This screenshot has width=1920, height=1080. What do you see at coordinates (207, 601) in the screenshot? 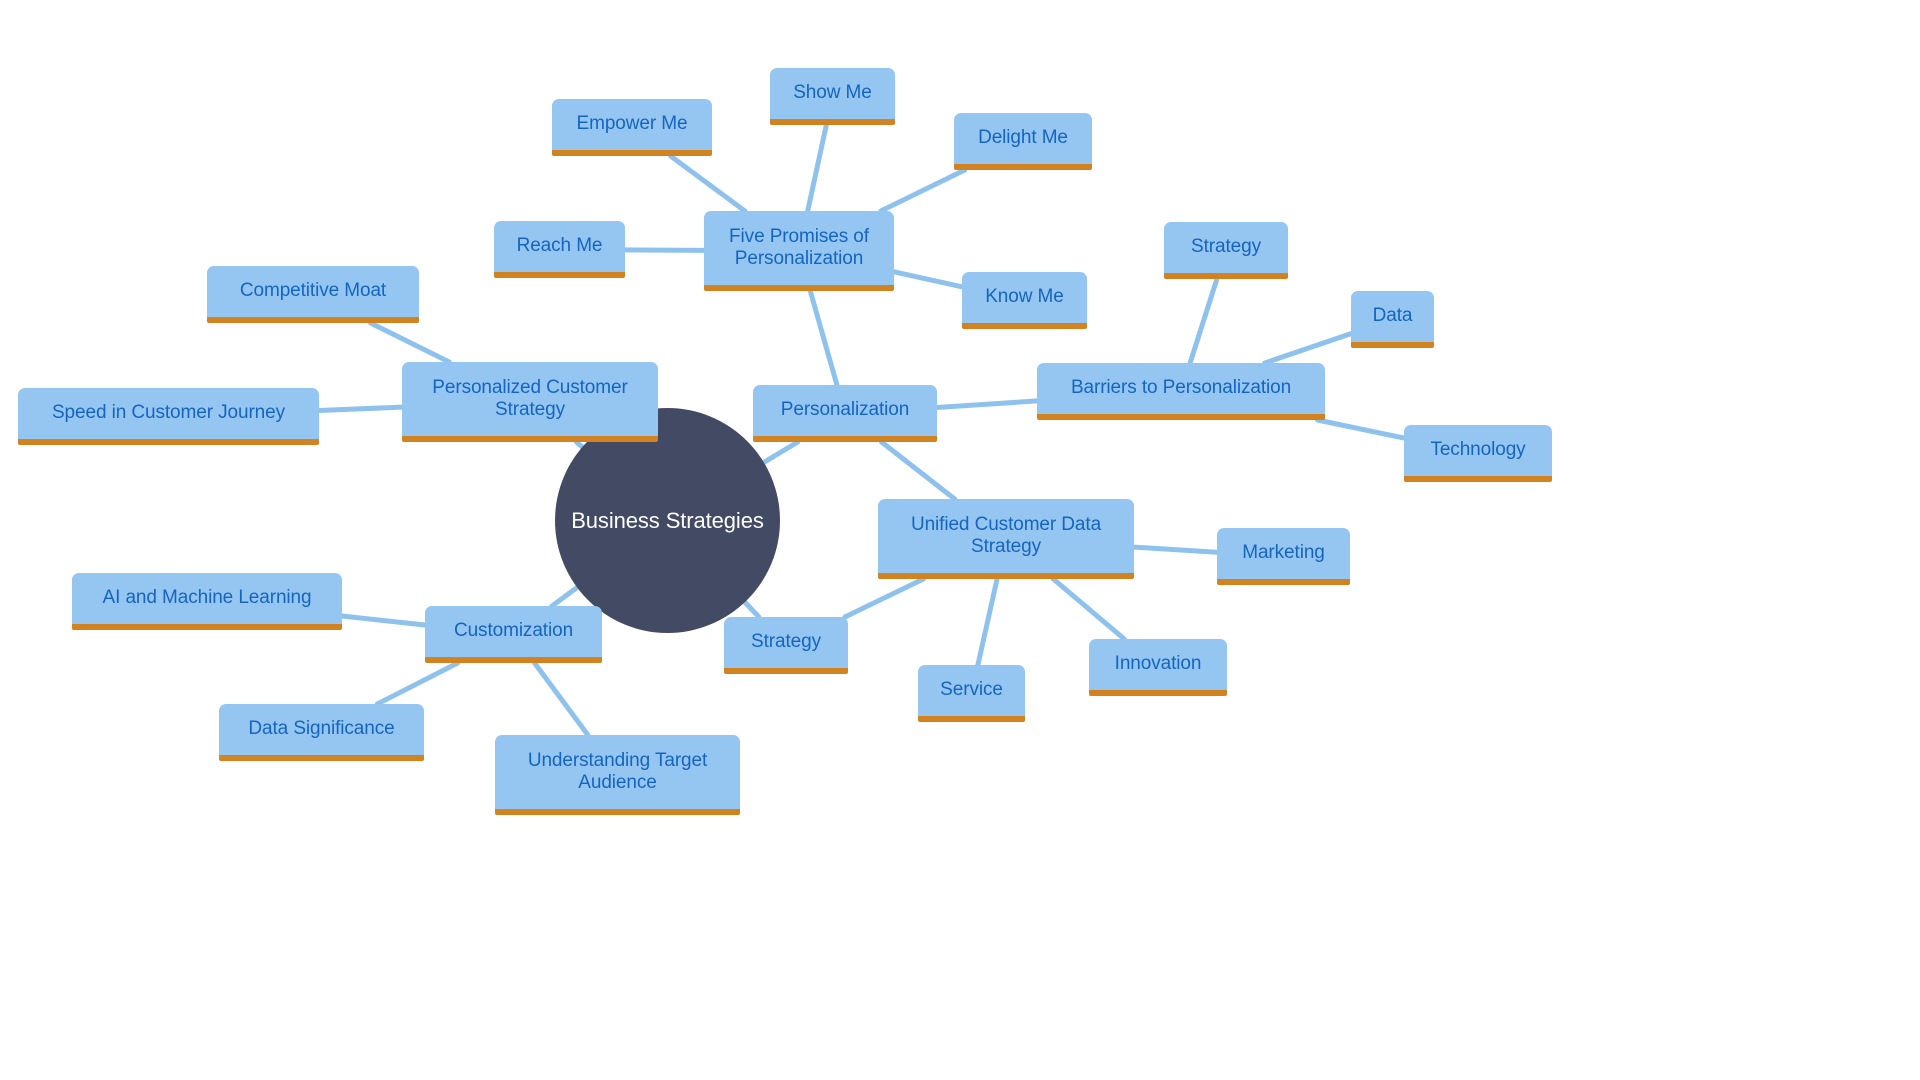
I see `node-ai-ml: AI and Machine Learning` at bounding box center [207, 601].